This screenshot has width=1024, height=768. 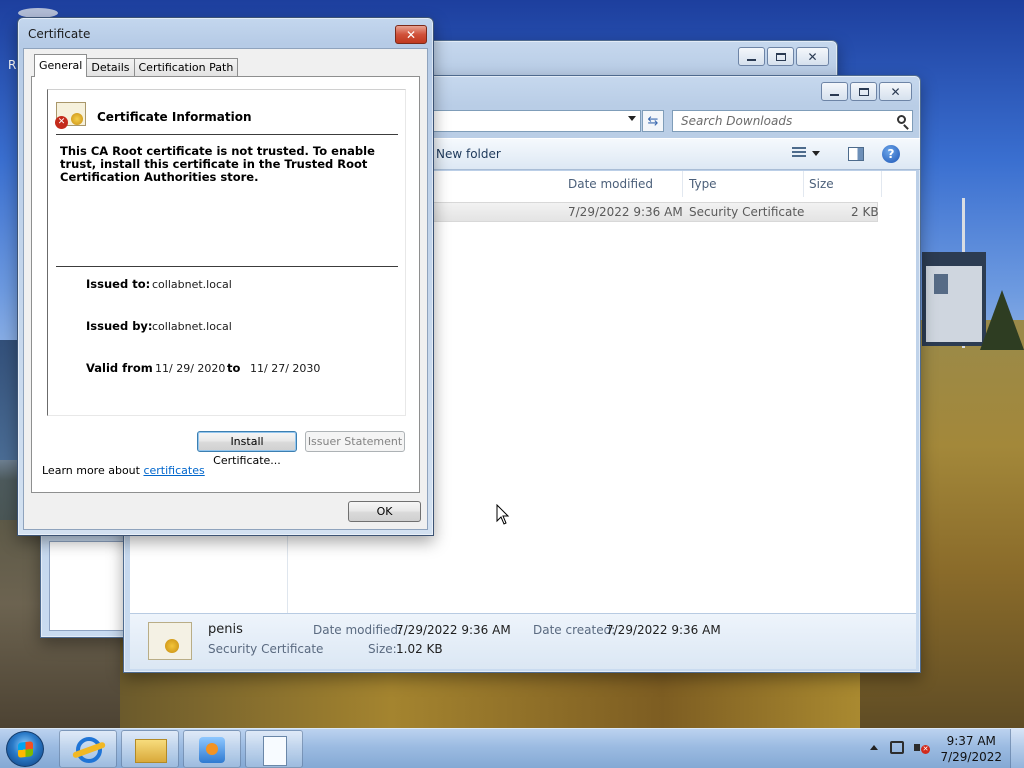 I want to click on folder-icon, so click(x=151, y=751).